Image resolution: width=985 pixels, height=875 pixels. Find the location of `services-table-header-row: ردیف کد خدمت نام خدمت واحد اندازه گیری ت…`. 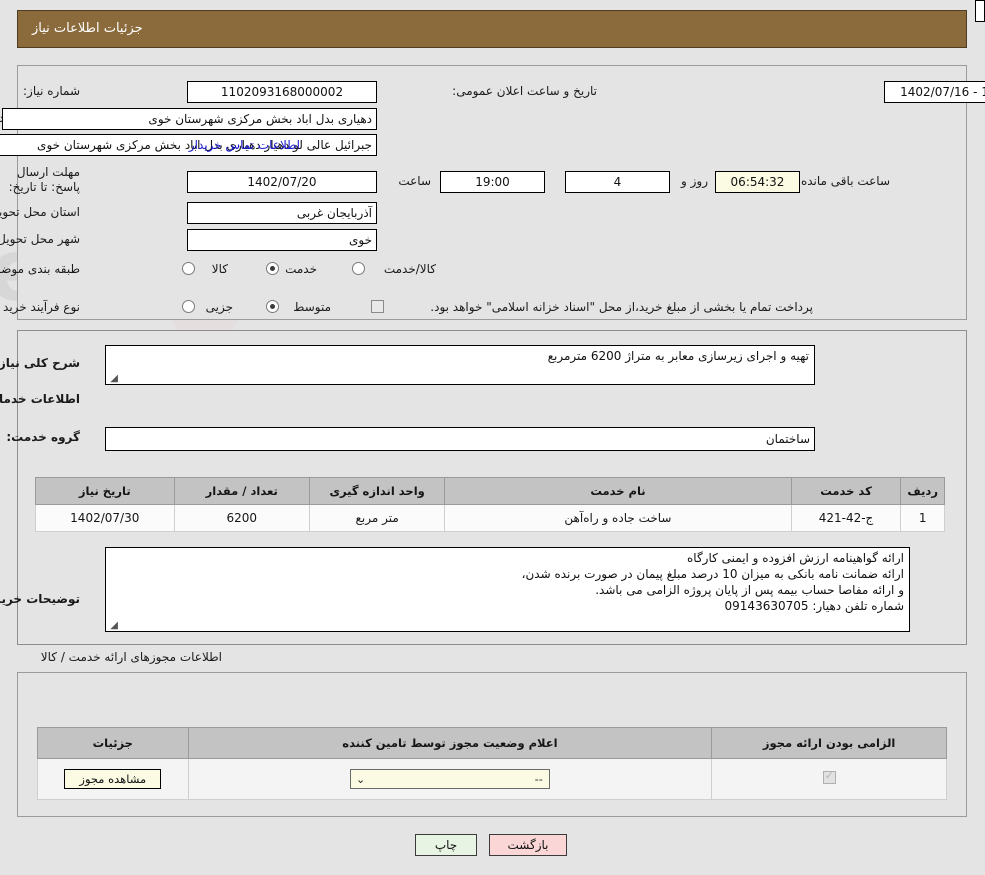

services-table-header-row: ردیف کد خدمت نام خدمت واحد اندازه گیری ت… is located at coordinates (490, 491).